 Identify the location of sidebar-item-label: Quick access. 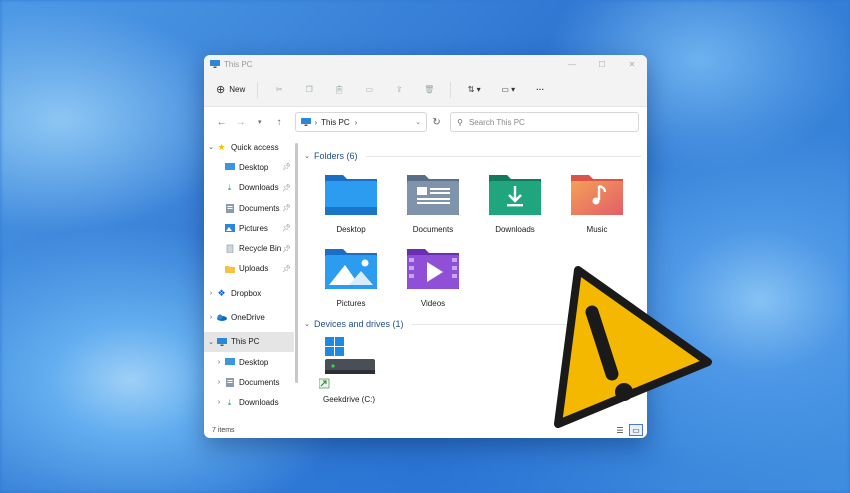
(255, 147).